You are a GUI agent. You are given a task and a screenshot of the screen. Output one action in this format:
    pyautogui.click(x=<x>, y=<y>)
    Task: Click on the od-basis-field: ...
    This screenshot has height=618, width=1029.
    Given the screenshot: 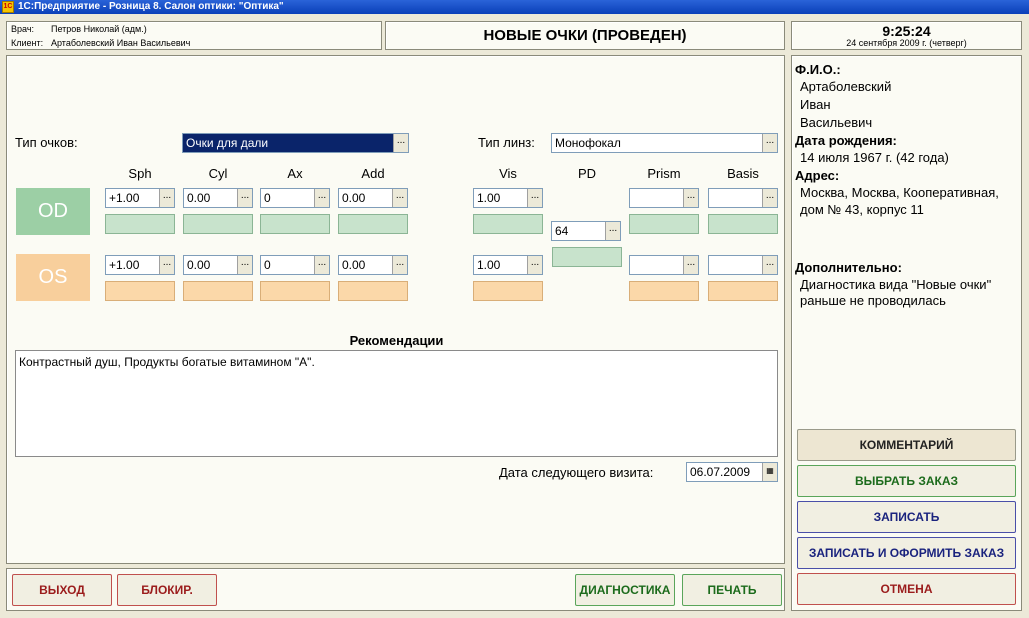 What is the action you would take?
    pyautogui.click(x=743, y=198)
    